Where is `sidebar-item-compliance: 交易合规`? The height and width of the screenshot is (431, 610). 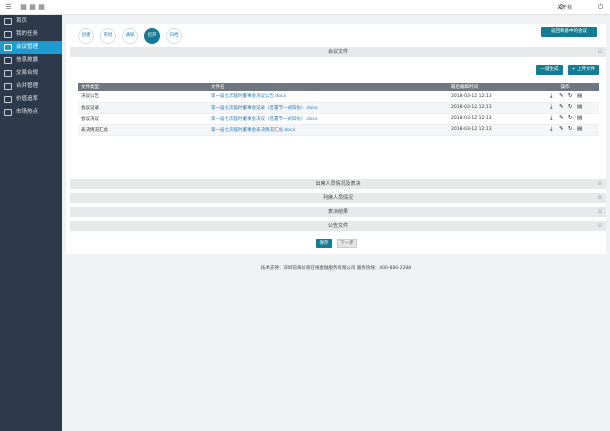 sidebar-item-compliance: 交易合规 is located at coordinates (31, 73).